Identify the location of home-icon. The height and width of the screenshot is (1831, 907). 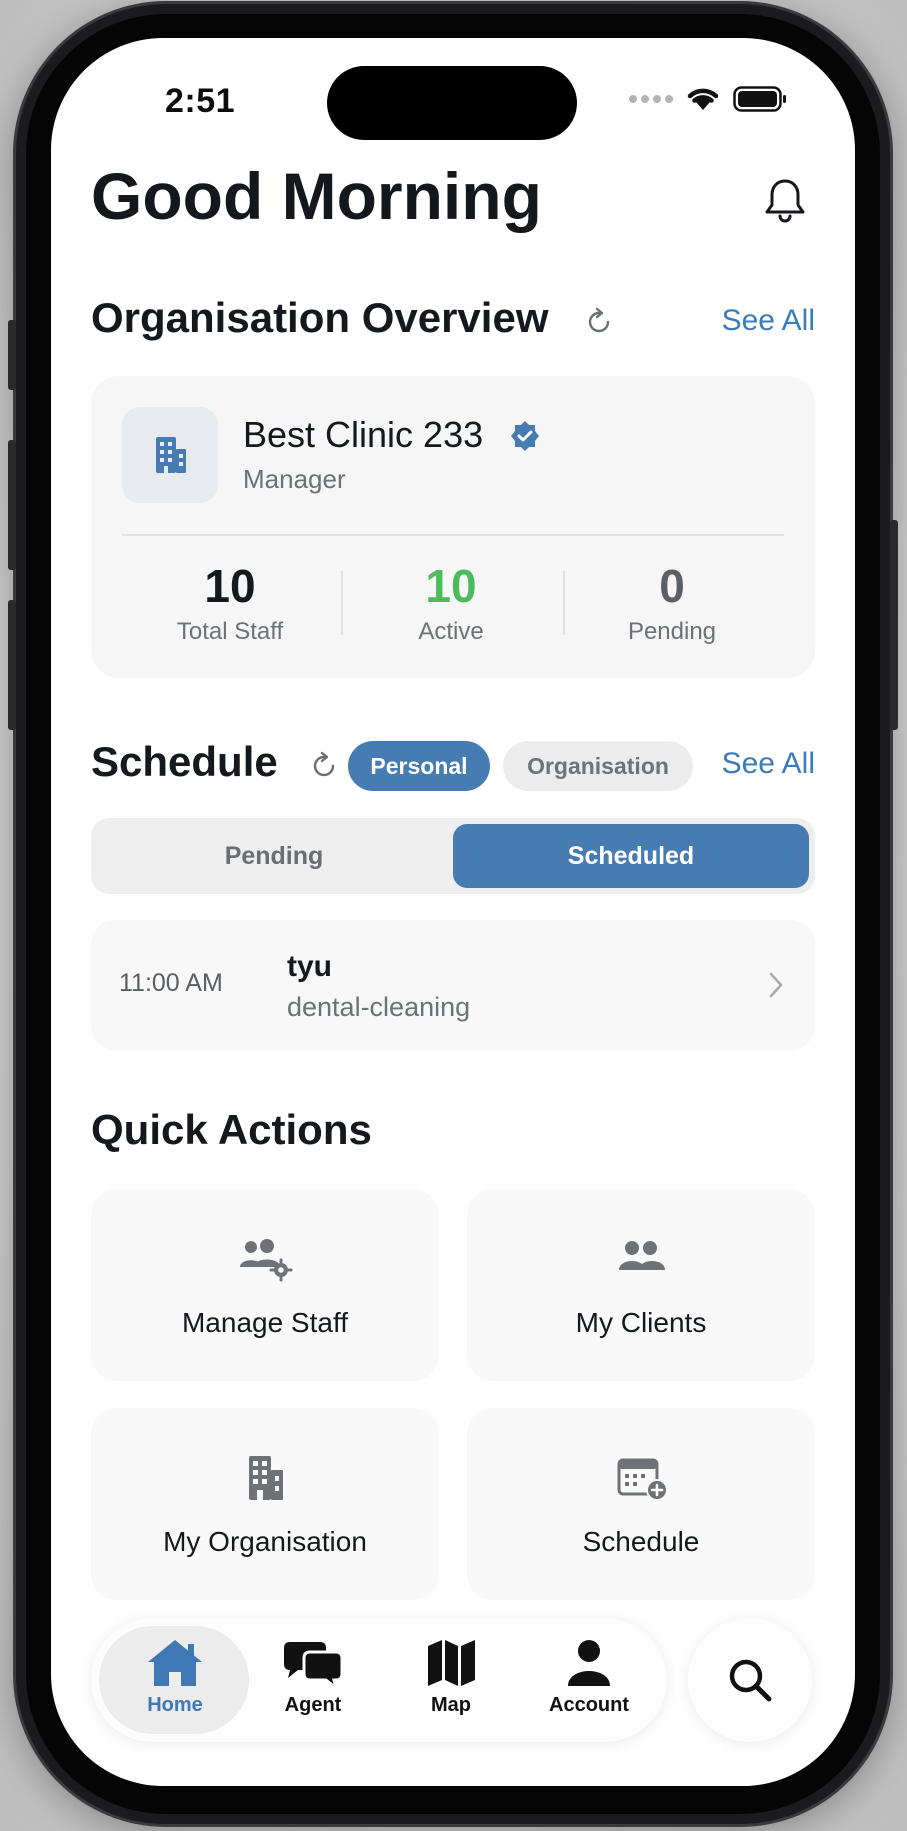
(175, 1663).